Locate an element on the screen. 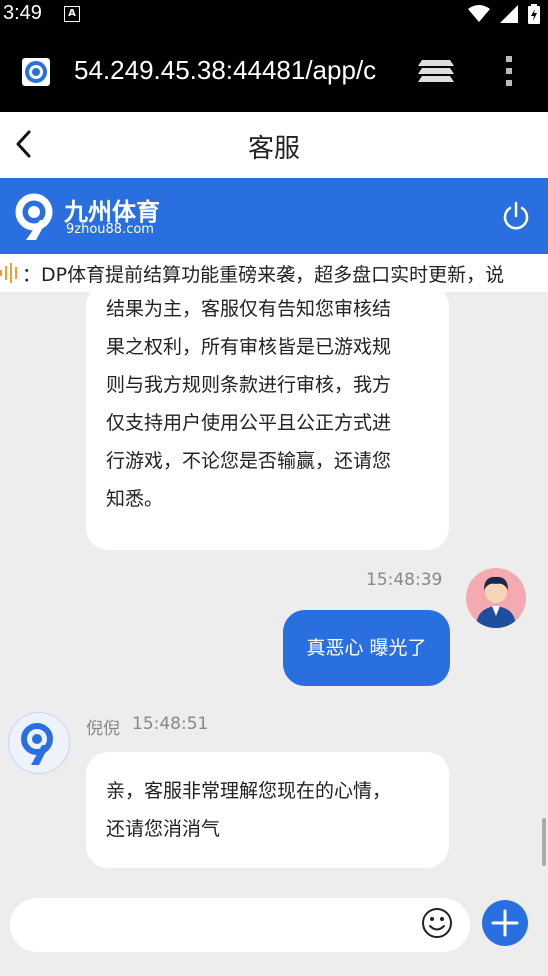  message-line: 亲，客服非常理解您现在的心情， is located at coordinates (249, 791).